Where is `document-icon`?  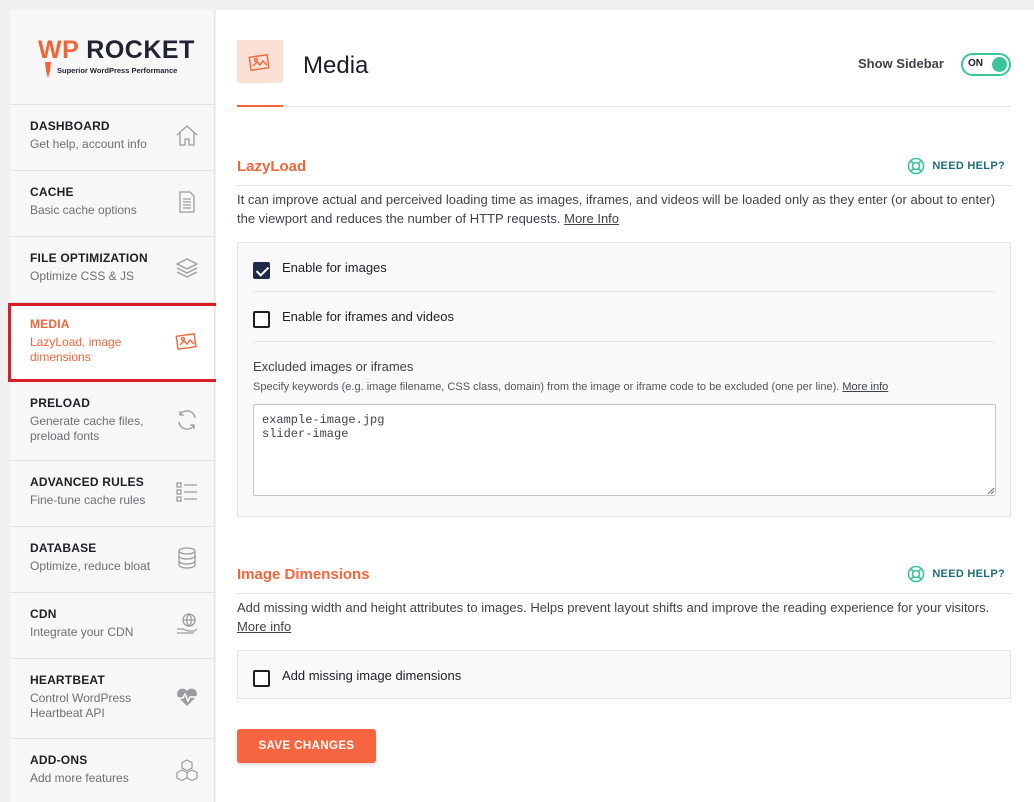
document-icon is located at coordinates (187, 202).